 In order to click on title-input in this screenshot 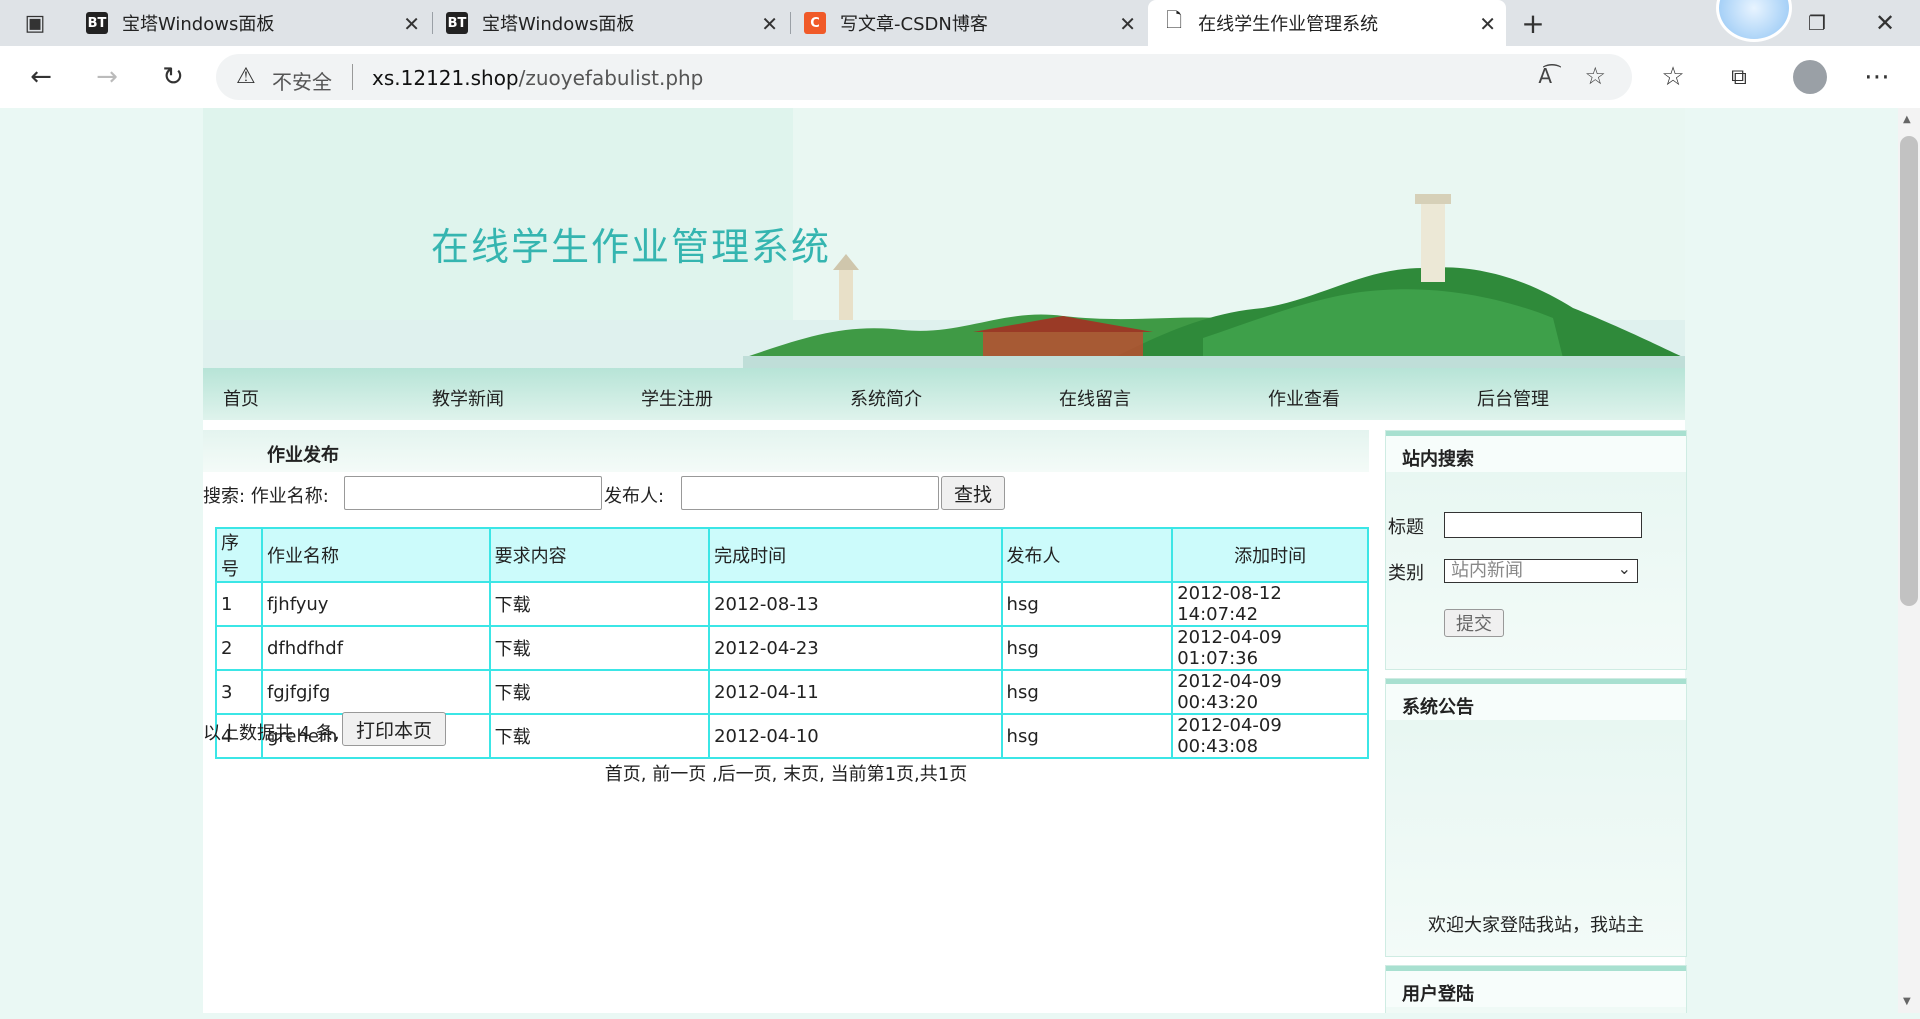, I will do `click(1543, 525)`.